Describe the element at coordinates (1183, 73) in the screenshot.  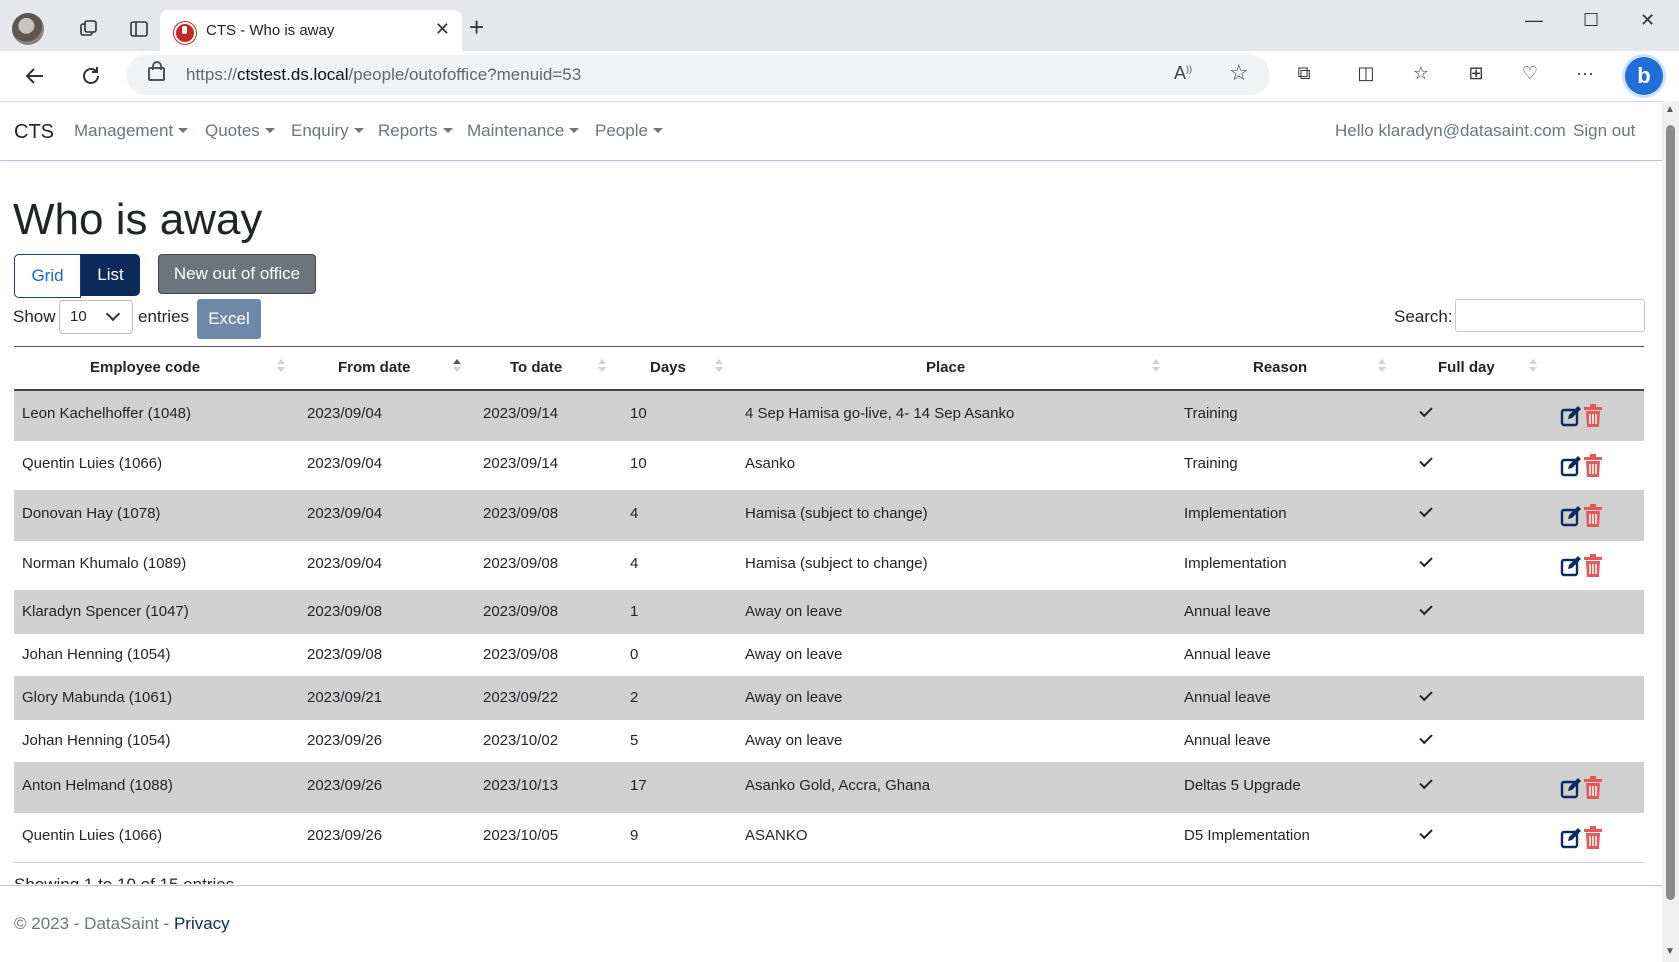
I see `read-aloud-icon: A))` at that location.